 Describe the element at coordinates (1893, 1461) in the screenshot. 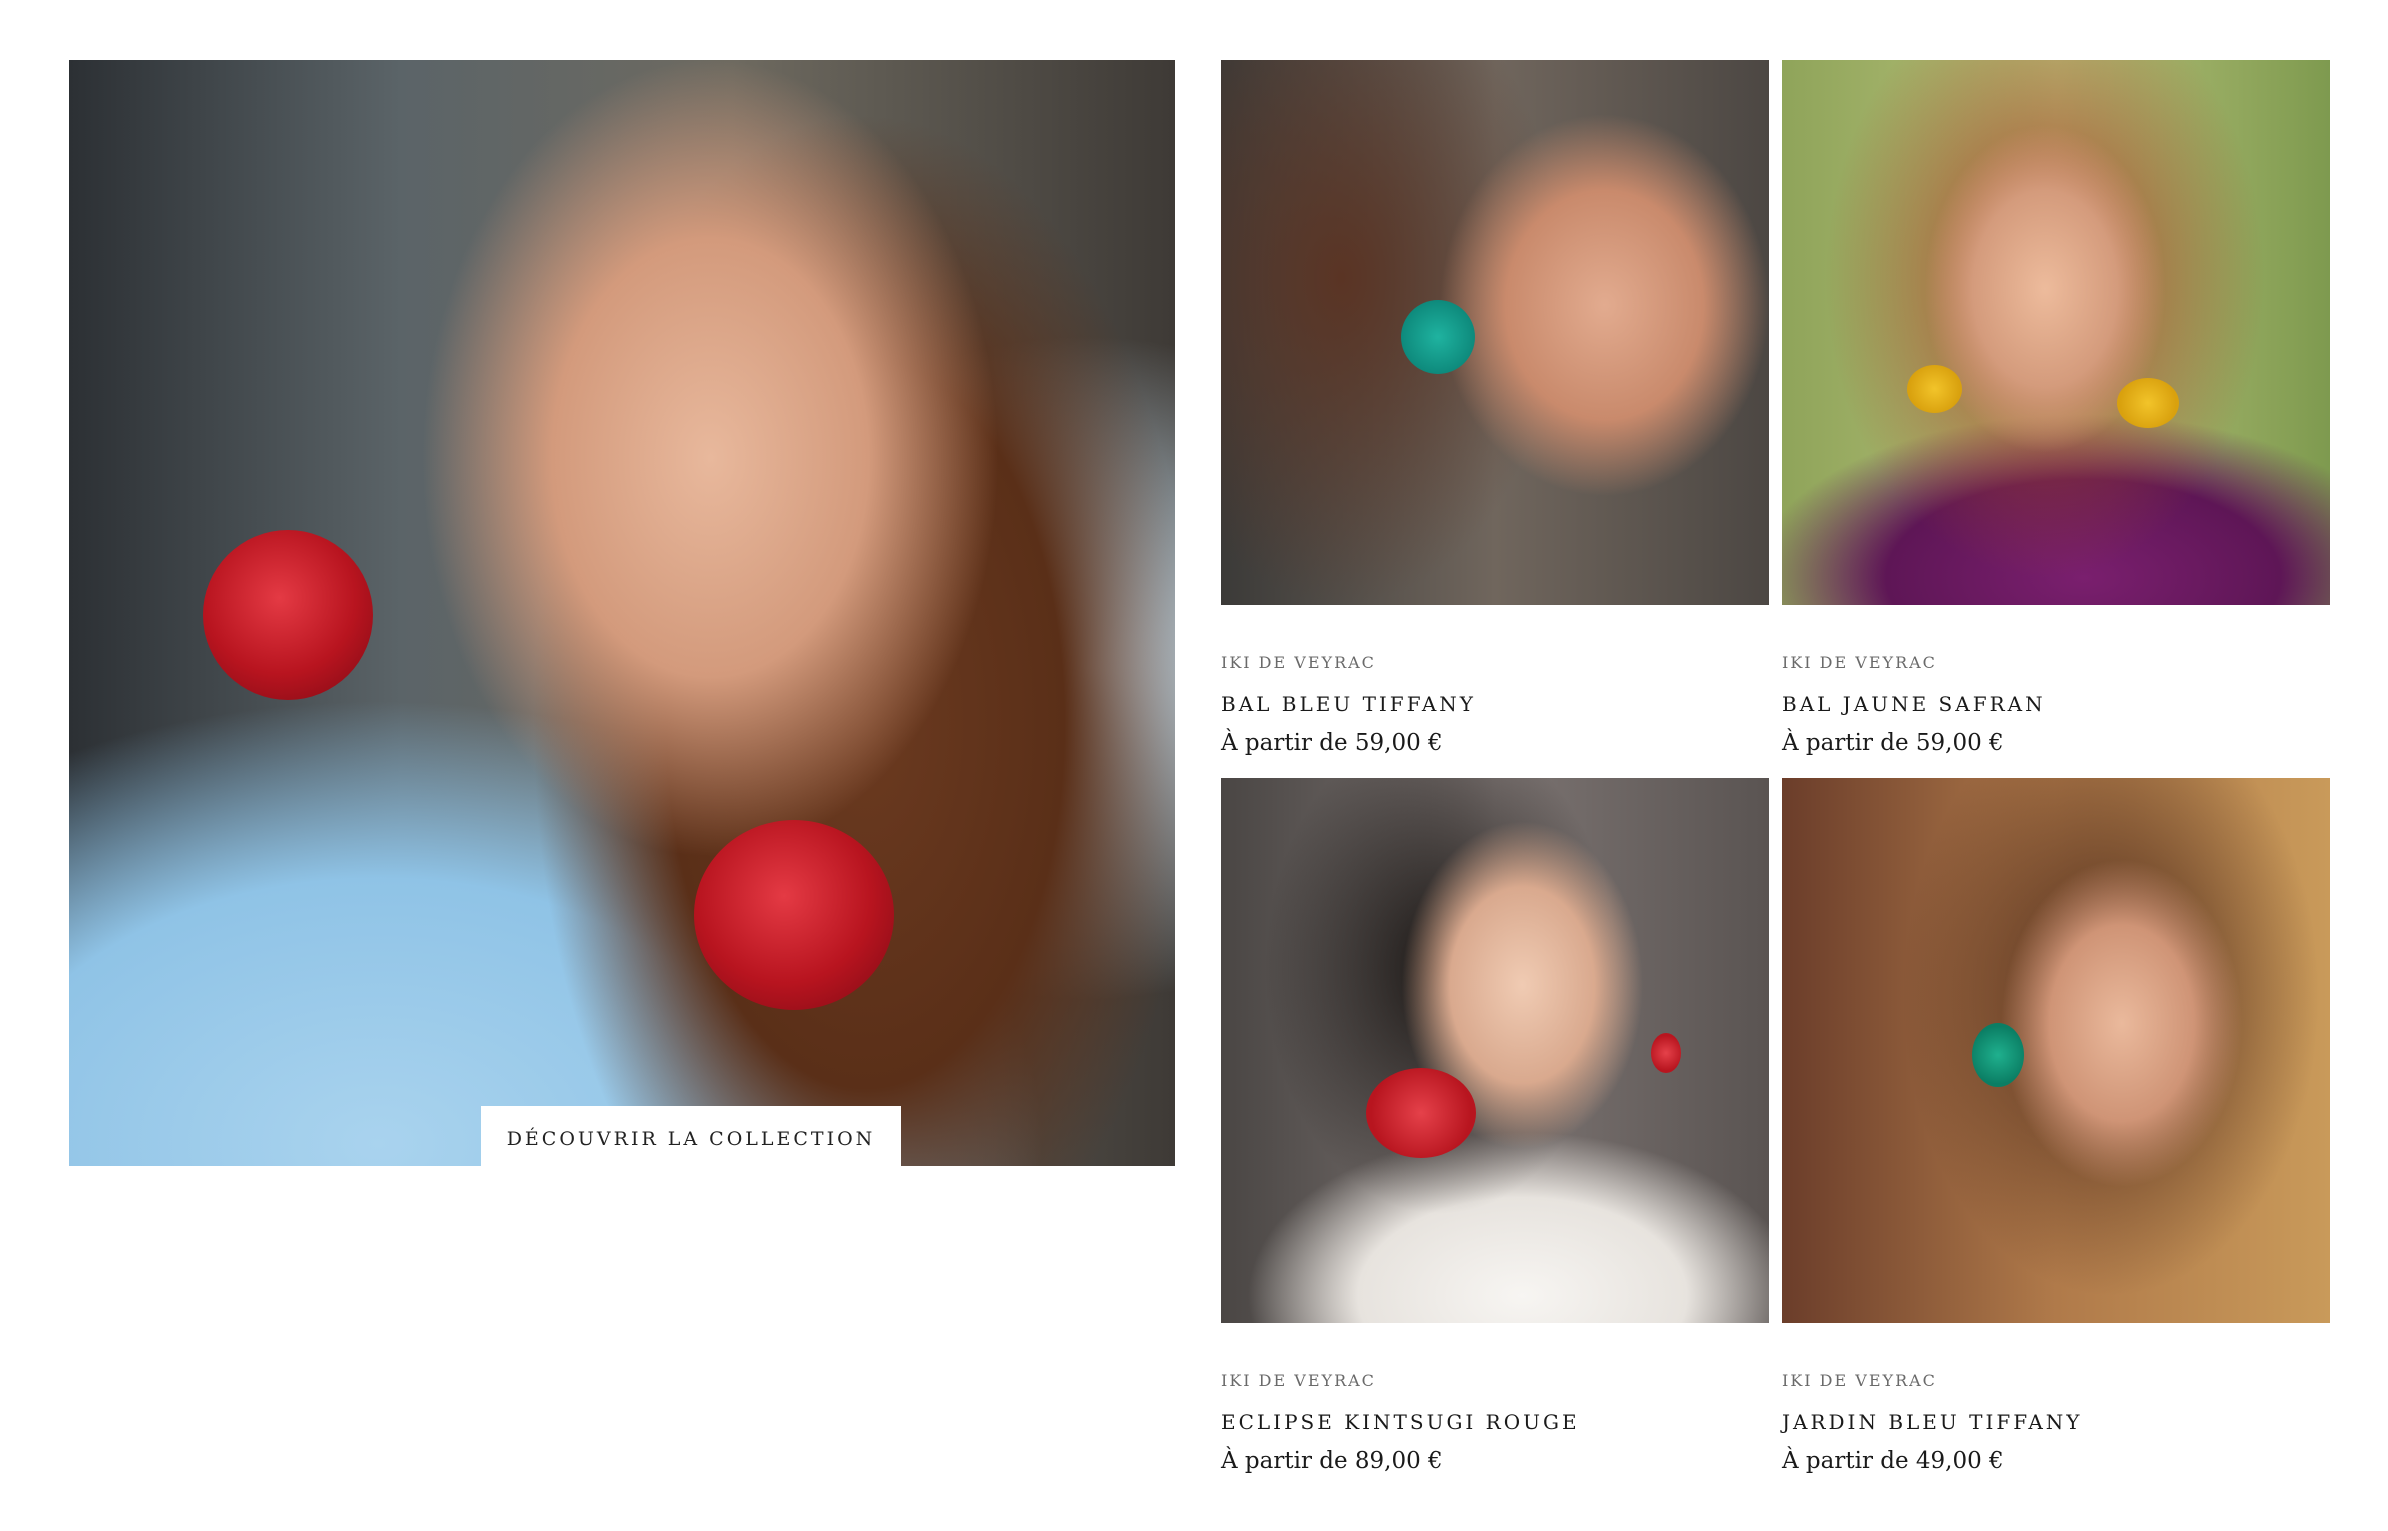

I see `product-price: À partir de 49,00 €` at that location.